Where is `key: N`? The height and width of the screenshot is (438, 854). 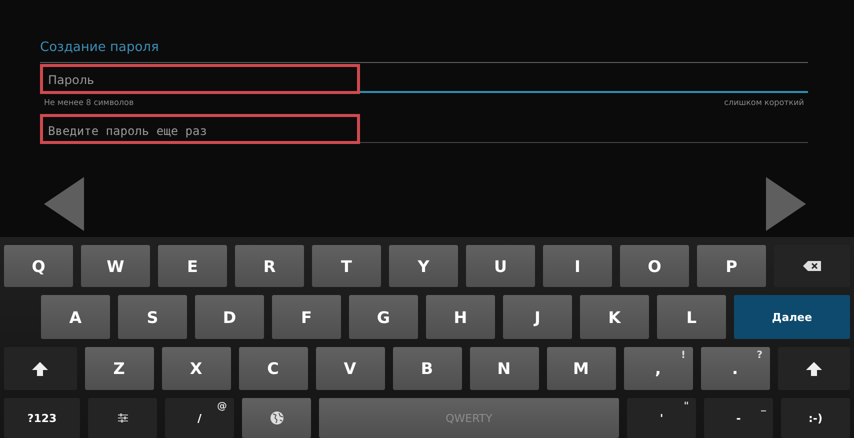
key: N is located at coordinates (504, 368).